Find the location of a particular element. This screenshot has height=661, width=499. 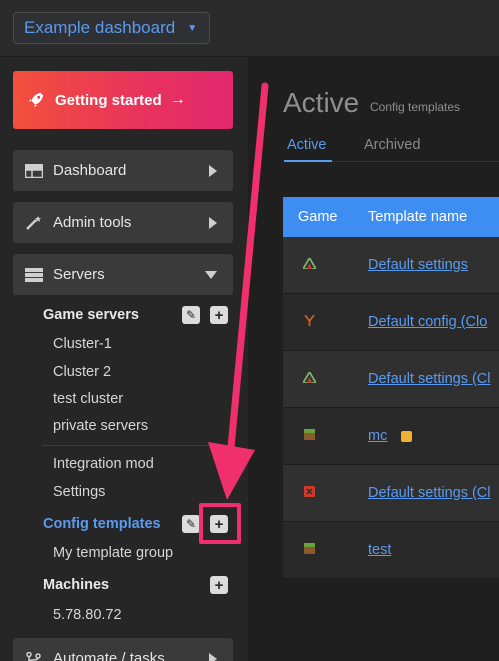

column-header-game: Game is located at coordinates (325, 217).